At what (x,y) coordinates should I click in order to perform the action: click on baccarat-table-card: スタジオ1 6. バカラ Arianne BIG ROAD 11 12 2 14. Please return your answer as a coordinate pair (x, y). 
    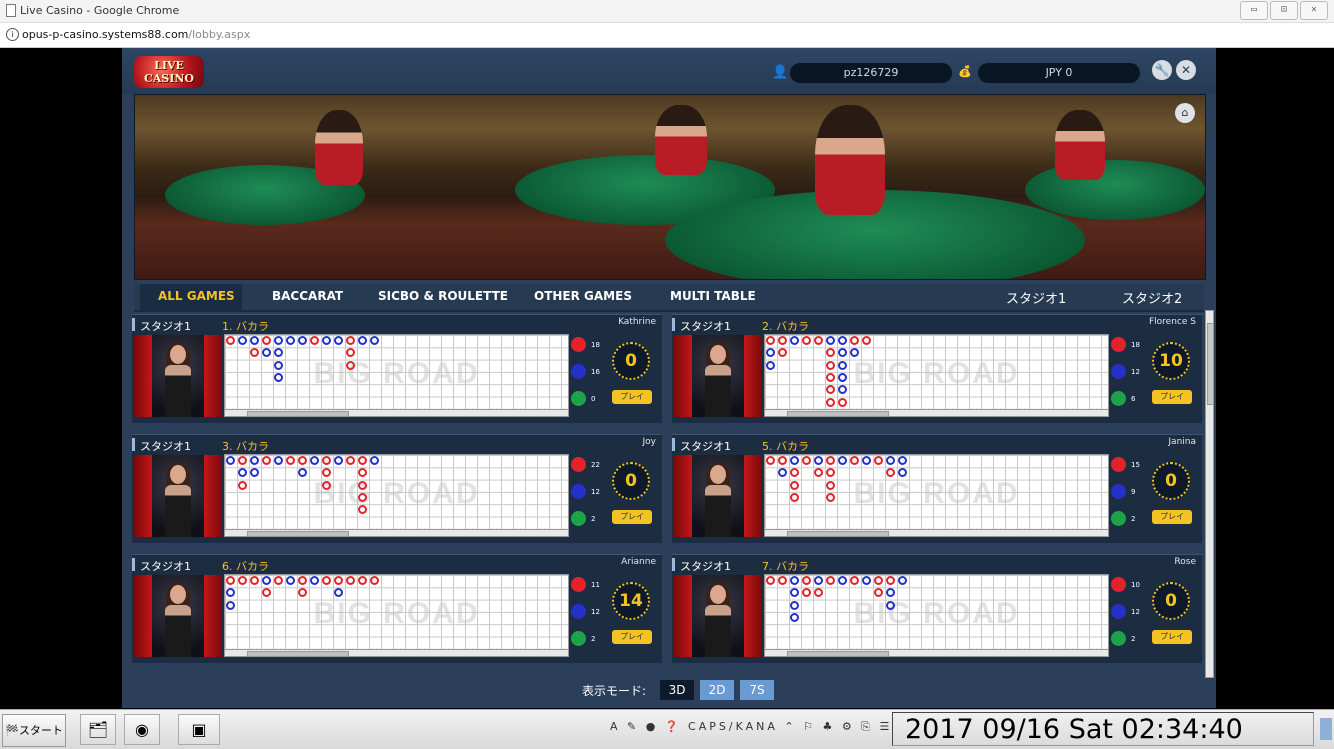
    Looking at the image, I should click on (397, 608).